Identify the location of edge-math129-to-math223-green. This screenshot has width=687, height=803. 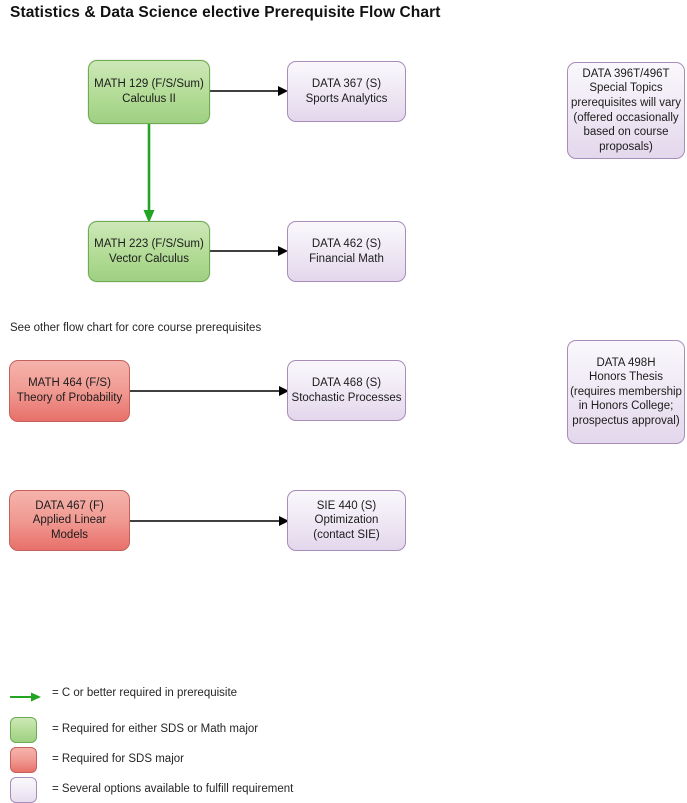
(151, 172).